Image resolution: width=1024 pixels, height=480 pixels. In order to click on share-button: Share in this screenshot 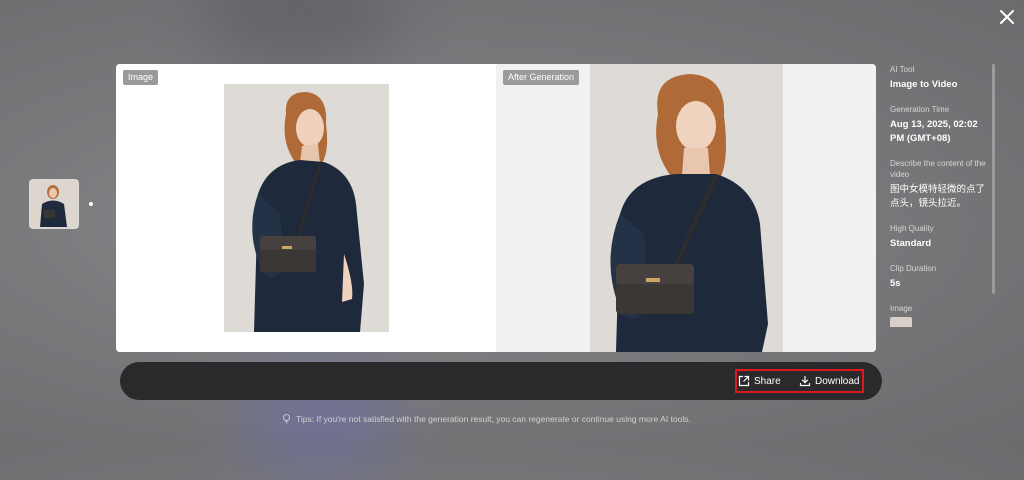, I will do `click(759, 381)`.